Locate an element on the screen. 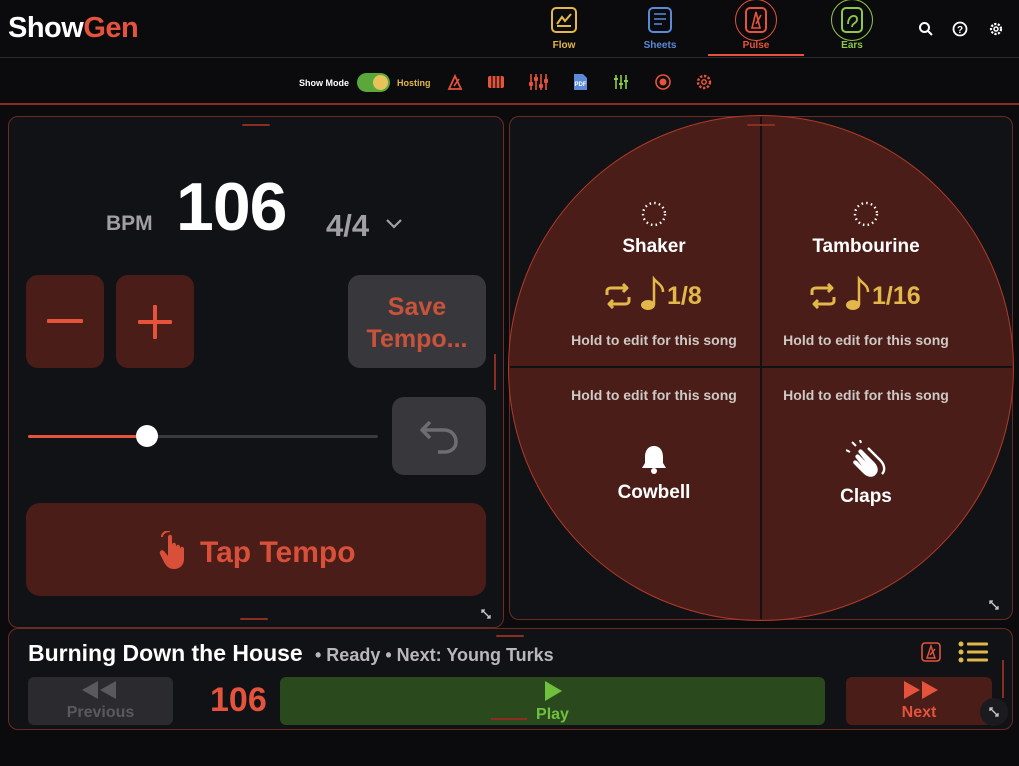 The width and height of the screenshot is (1019, 766). tambourine-value: 1/16 is located at coordinates (896, 296).